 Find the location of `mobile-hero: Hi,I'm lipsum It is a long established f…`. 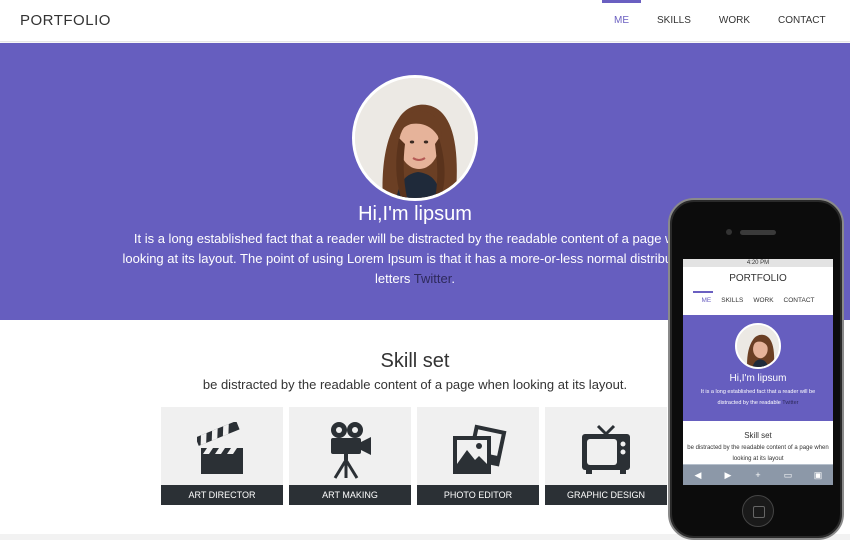

mobile-hero: Hi,I'm lipsum It is a long established f… is located at coordinates (758, 368).